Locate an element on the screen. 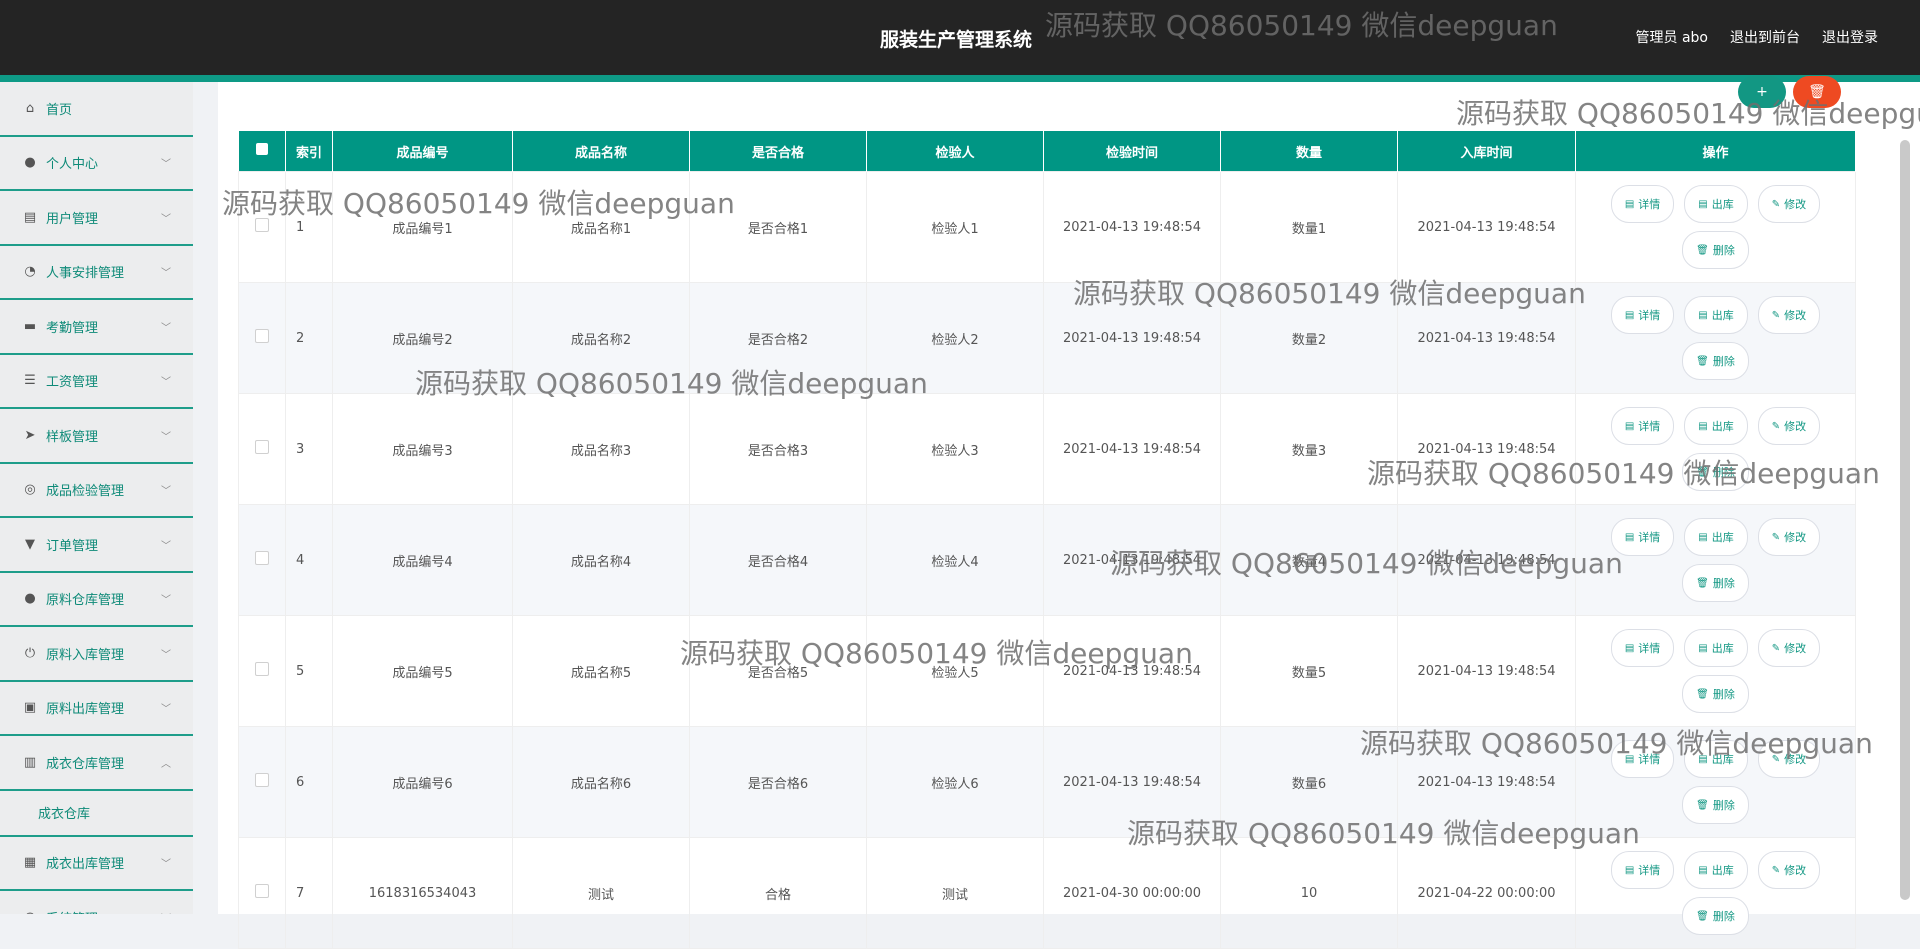 This screenshot has width=1920, height=949. sidebar-item-4: ▬ 考勤管理 ﹀ is located at coordinates (96, 327).